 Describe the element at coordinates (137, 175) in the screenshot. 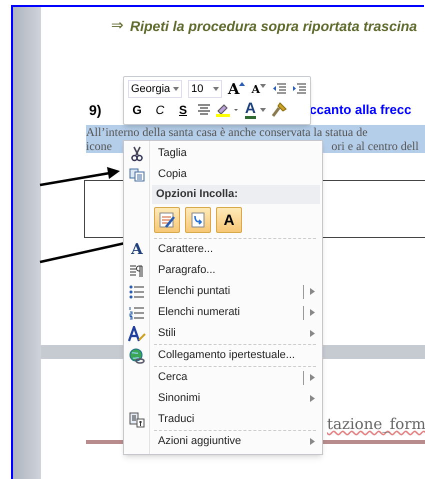

I see `copy-icon` at that location.